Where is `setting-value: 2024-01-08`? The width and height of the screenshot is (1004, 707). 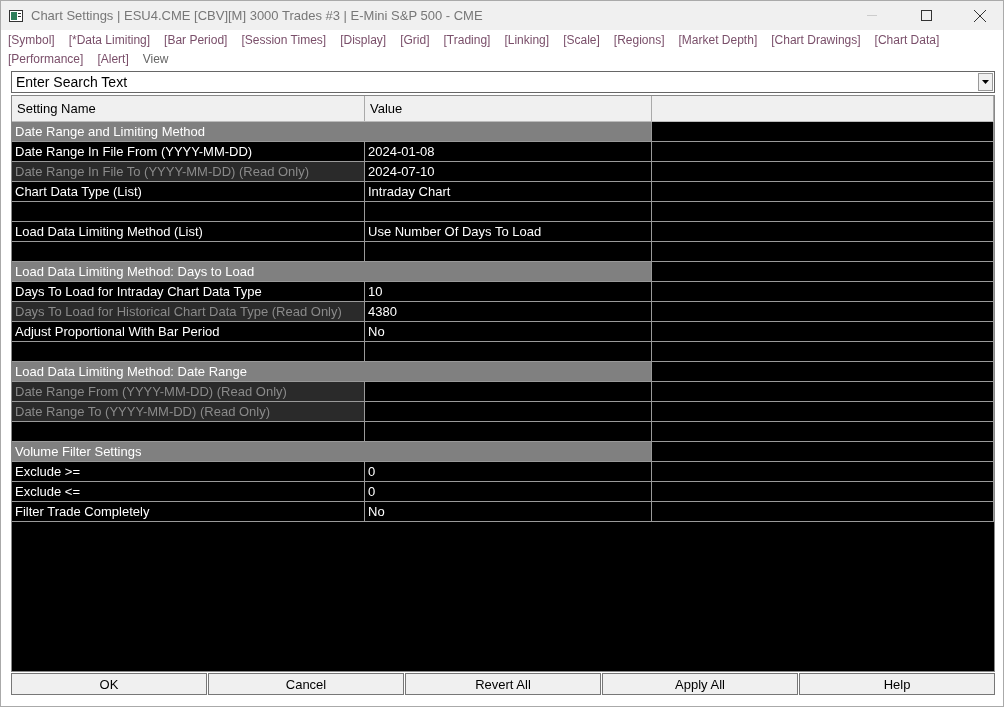
setting-value: 2024-01-08 is located at coordinates (508, 151).